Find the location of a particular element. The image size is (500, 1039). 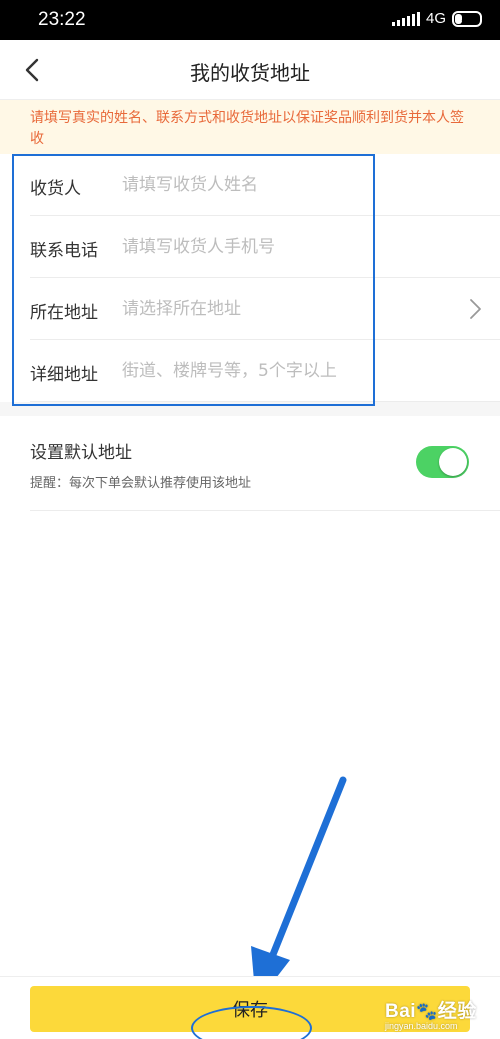

detail-label: 详细地址 is located at coordinates (64, 375).